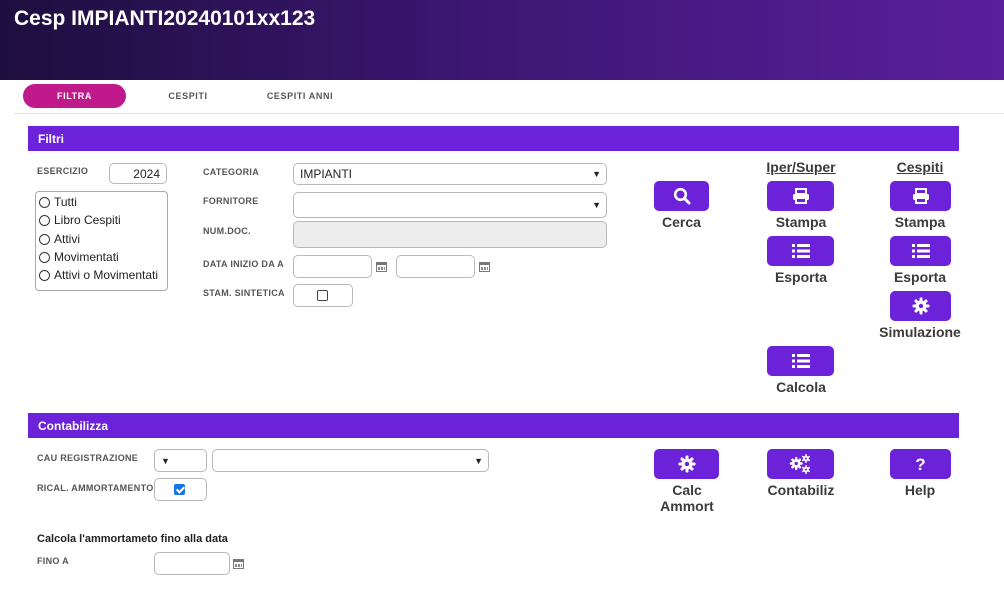 The image size is (1004, 589). I want to click on fornitore-label: FORNITORE, so click(231, 201).